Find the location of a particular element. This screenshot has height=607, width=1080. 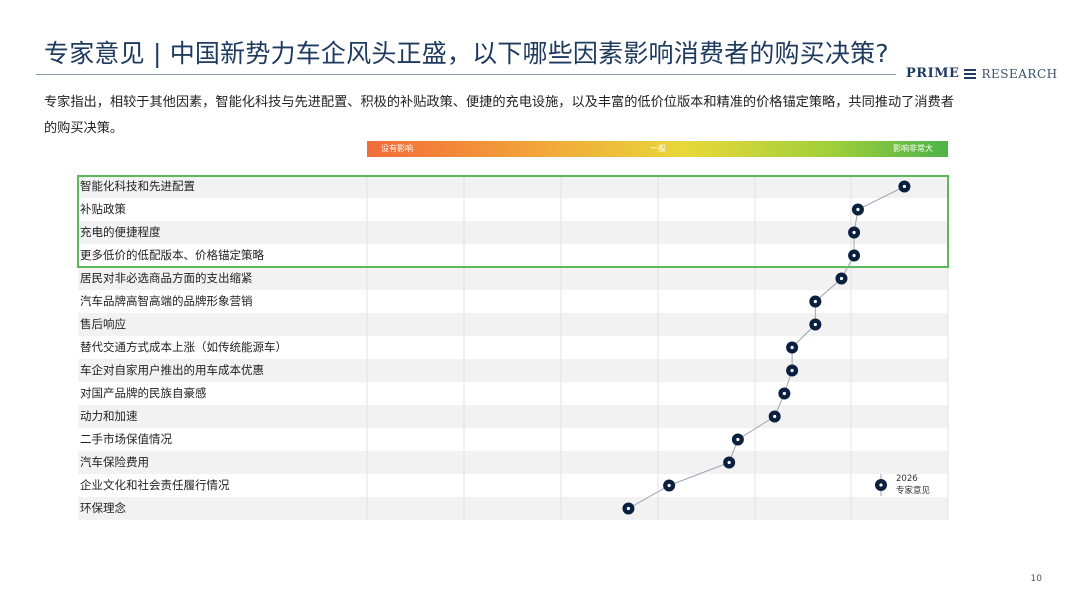

factor-label: 补贴政策 is located at coordinates (103, 209).